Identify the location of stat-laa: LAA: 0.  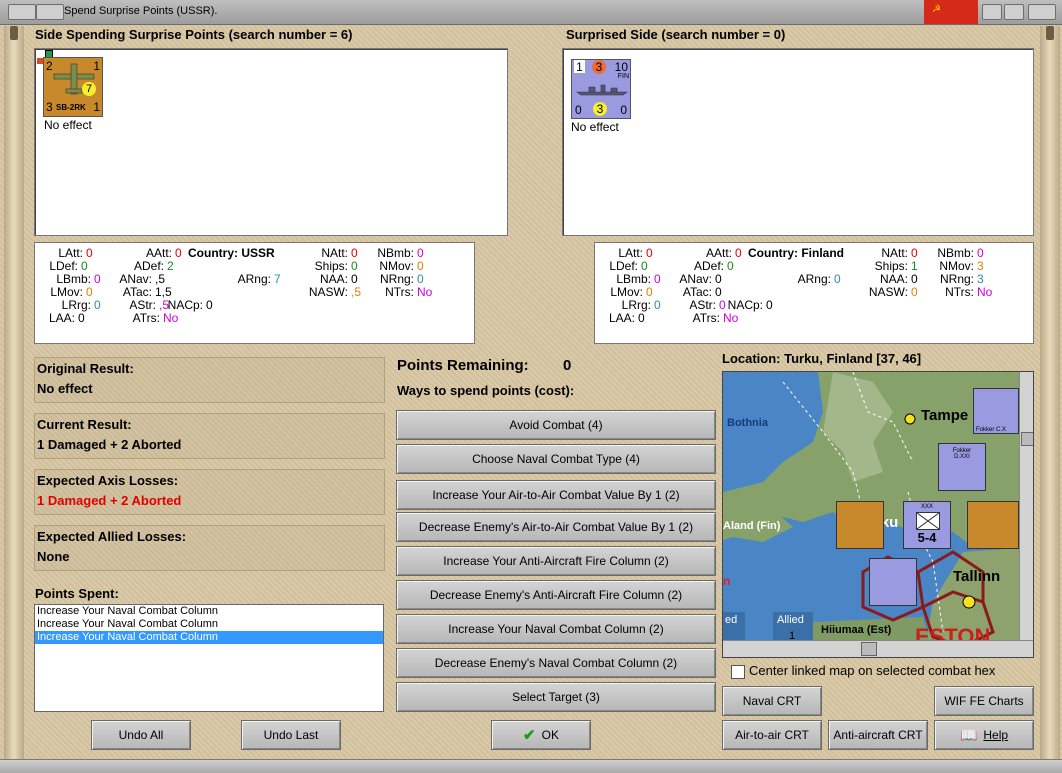
(616, 318).